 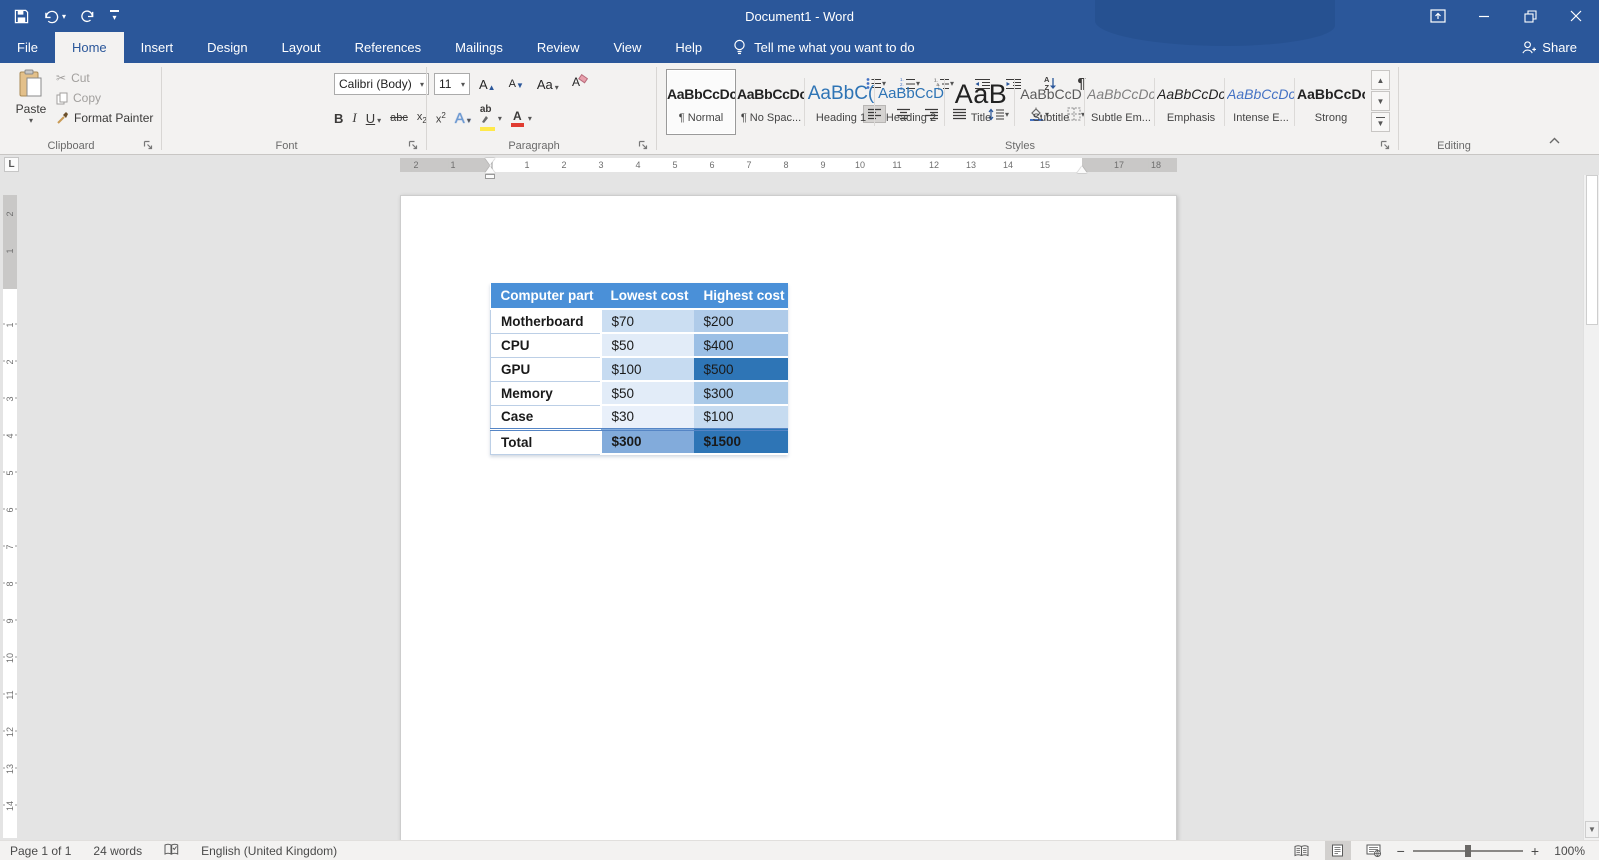 I want to click on zoom-slider: − +, so click(x=1468, y=851).